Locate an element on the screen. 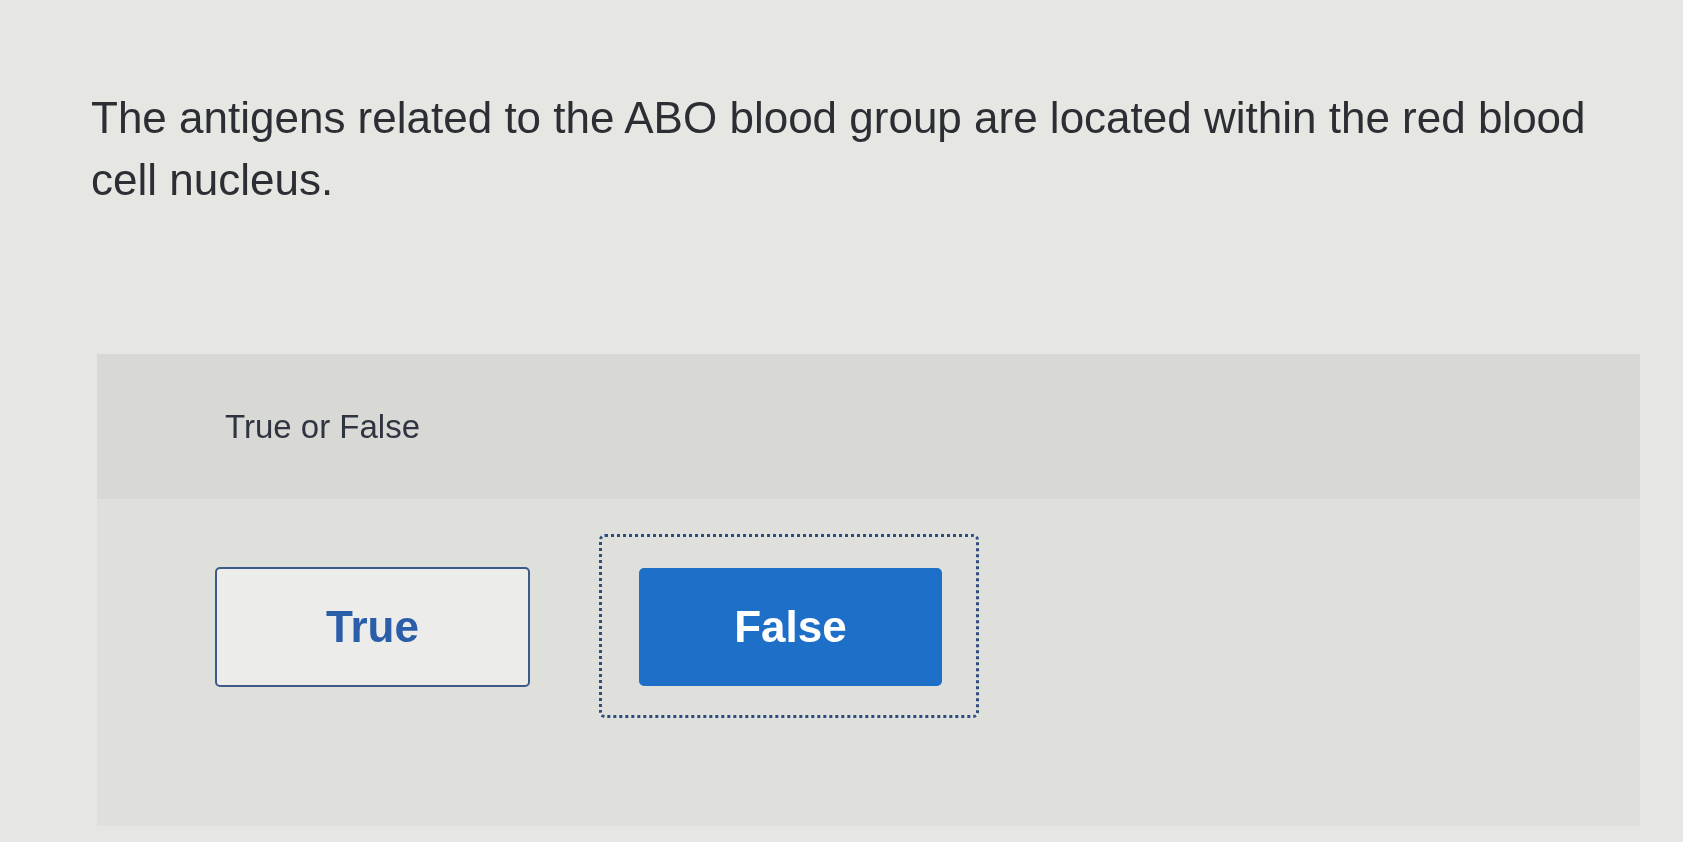 The image size is (1683, 842). question-text: The antigens related to the ABO blood group are located within the red blood cell nucleus. is located at coordinates (839, 149).